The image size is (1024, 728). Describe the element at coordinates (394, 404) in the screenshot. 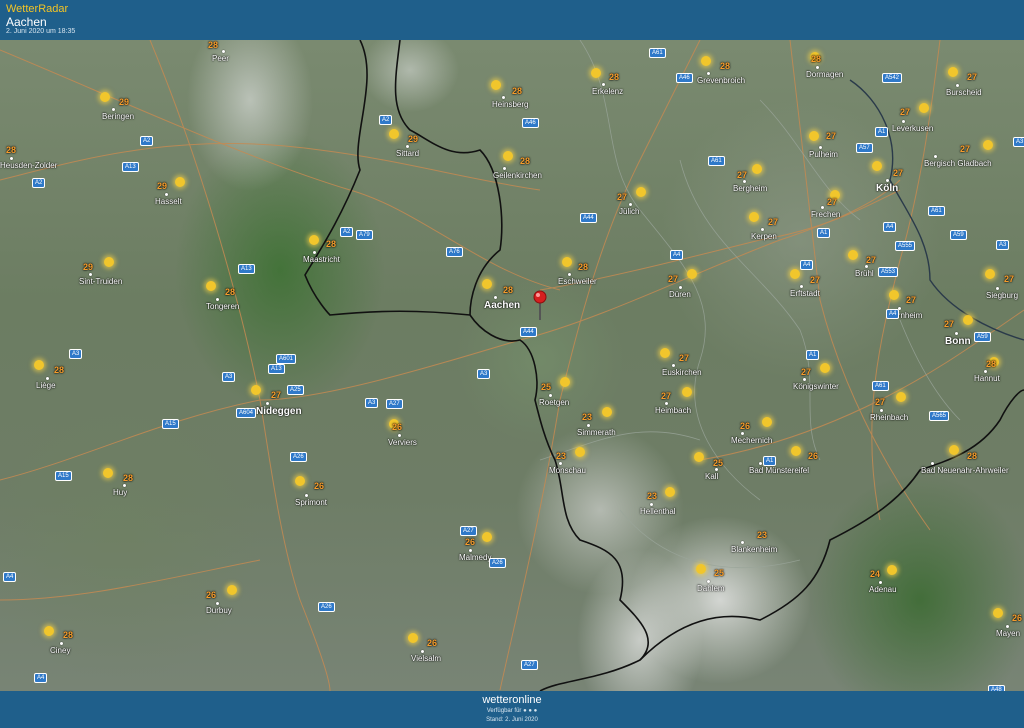

I see `highway-shield: A27` at that location.